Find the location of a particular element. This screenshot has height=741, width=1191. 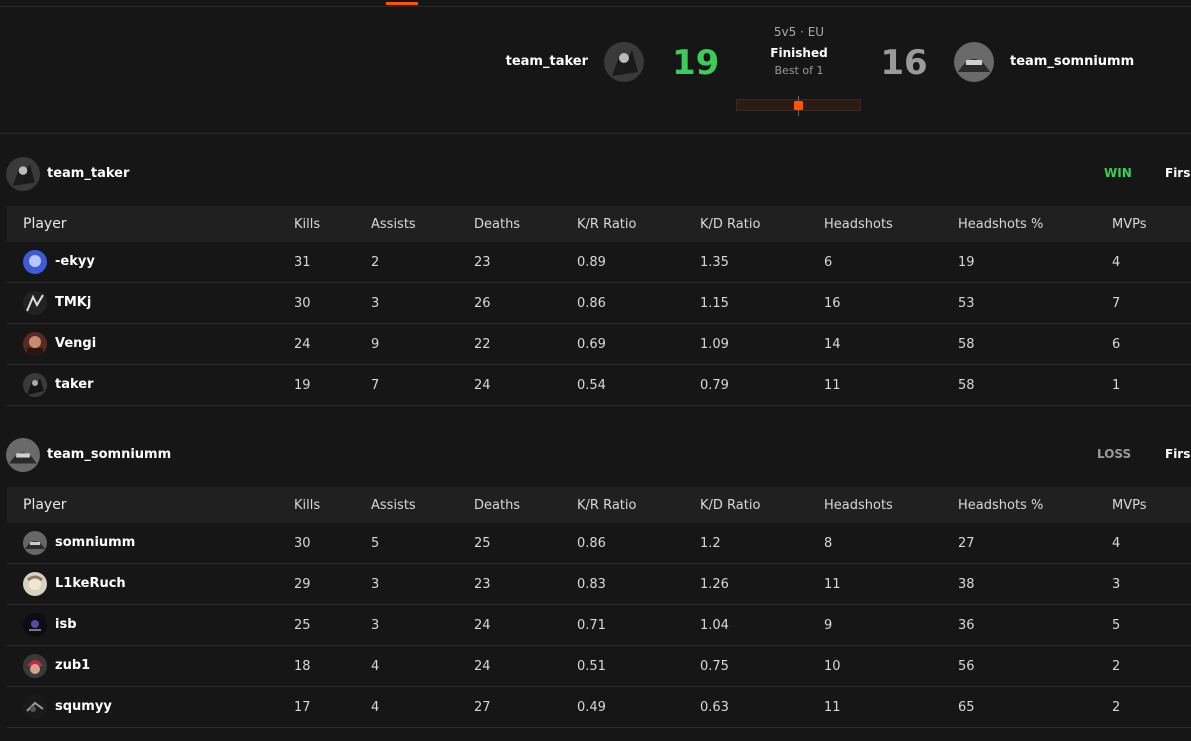

kd-ratio-cell: 1.35 is located at coordinates (714, 262).